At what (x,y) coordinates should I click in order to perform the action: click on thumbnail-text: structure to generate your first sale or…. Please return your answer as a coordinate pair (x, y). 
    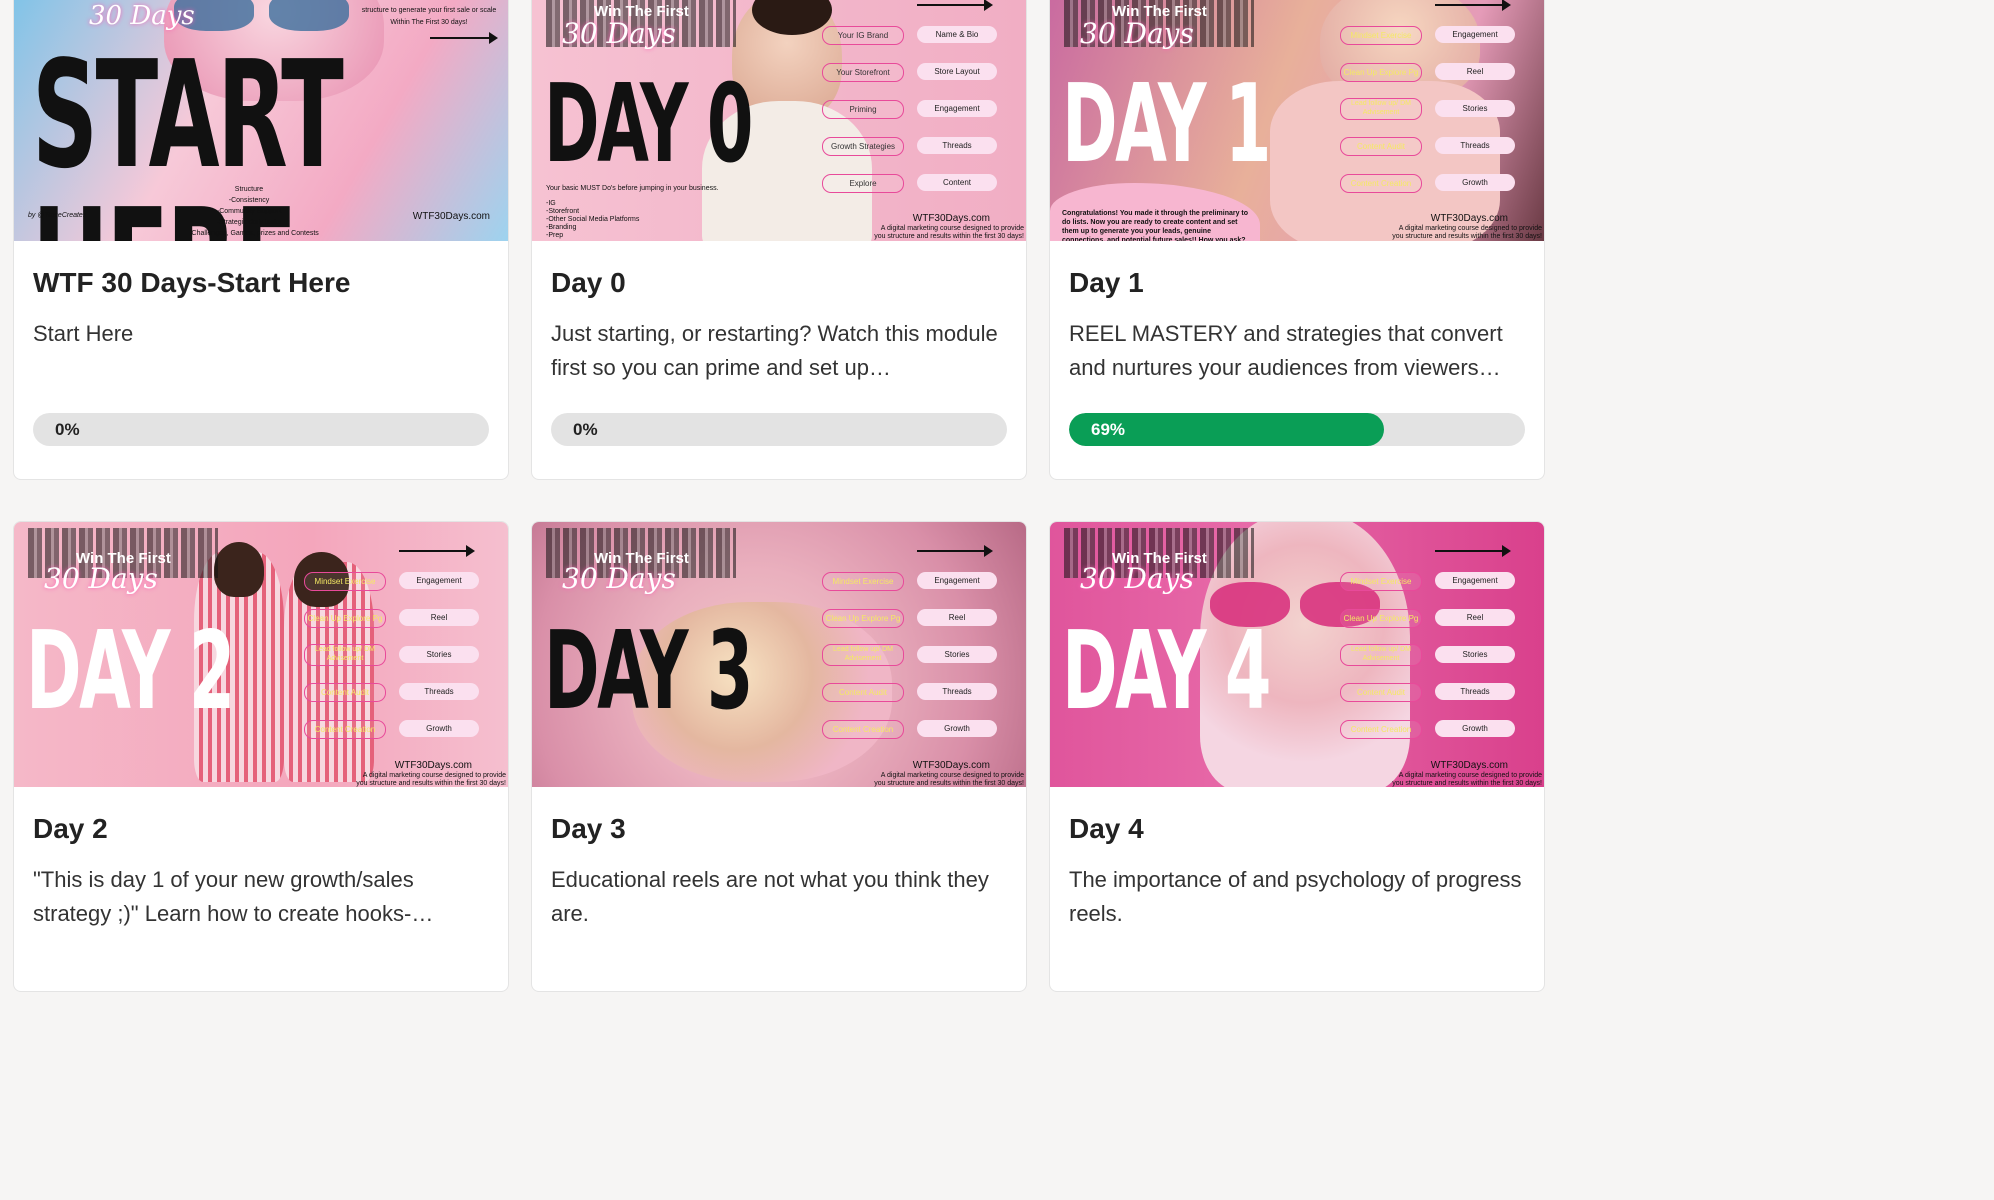
    Looking at the image, I should click on (429, 10).